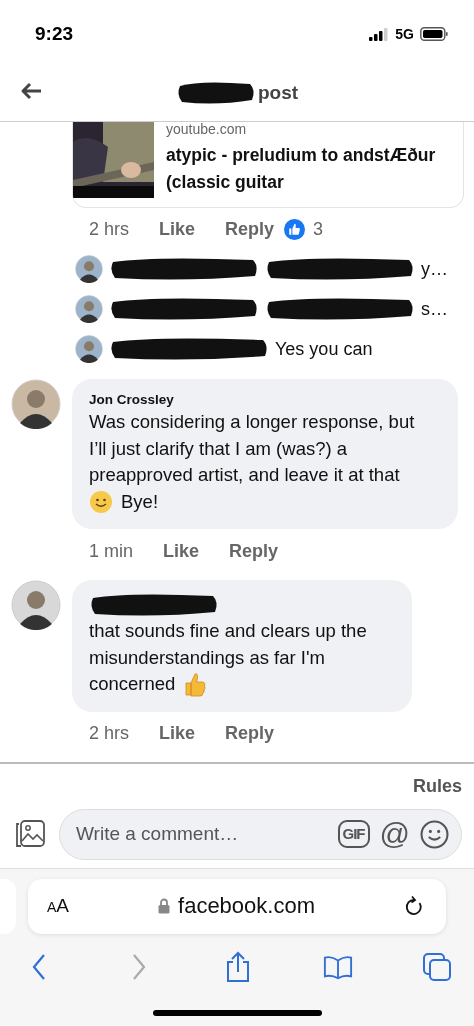 The image size is (474, 1026). Describe the element at coordinates (260, 834) in the screenshot. I see `comment-field: Write a comment… GIF @` at that location.